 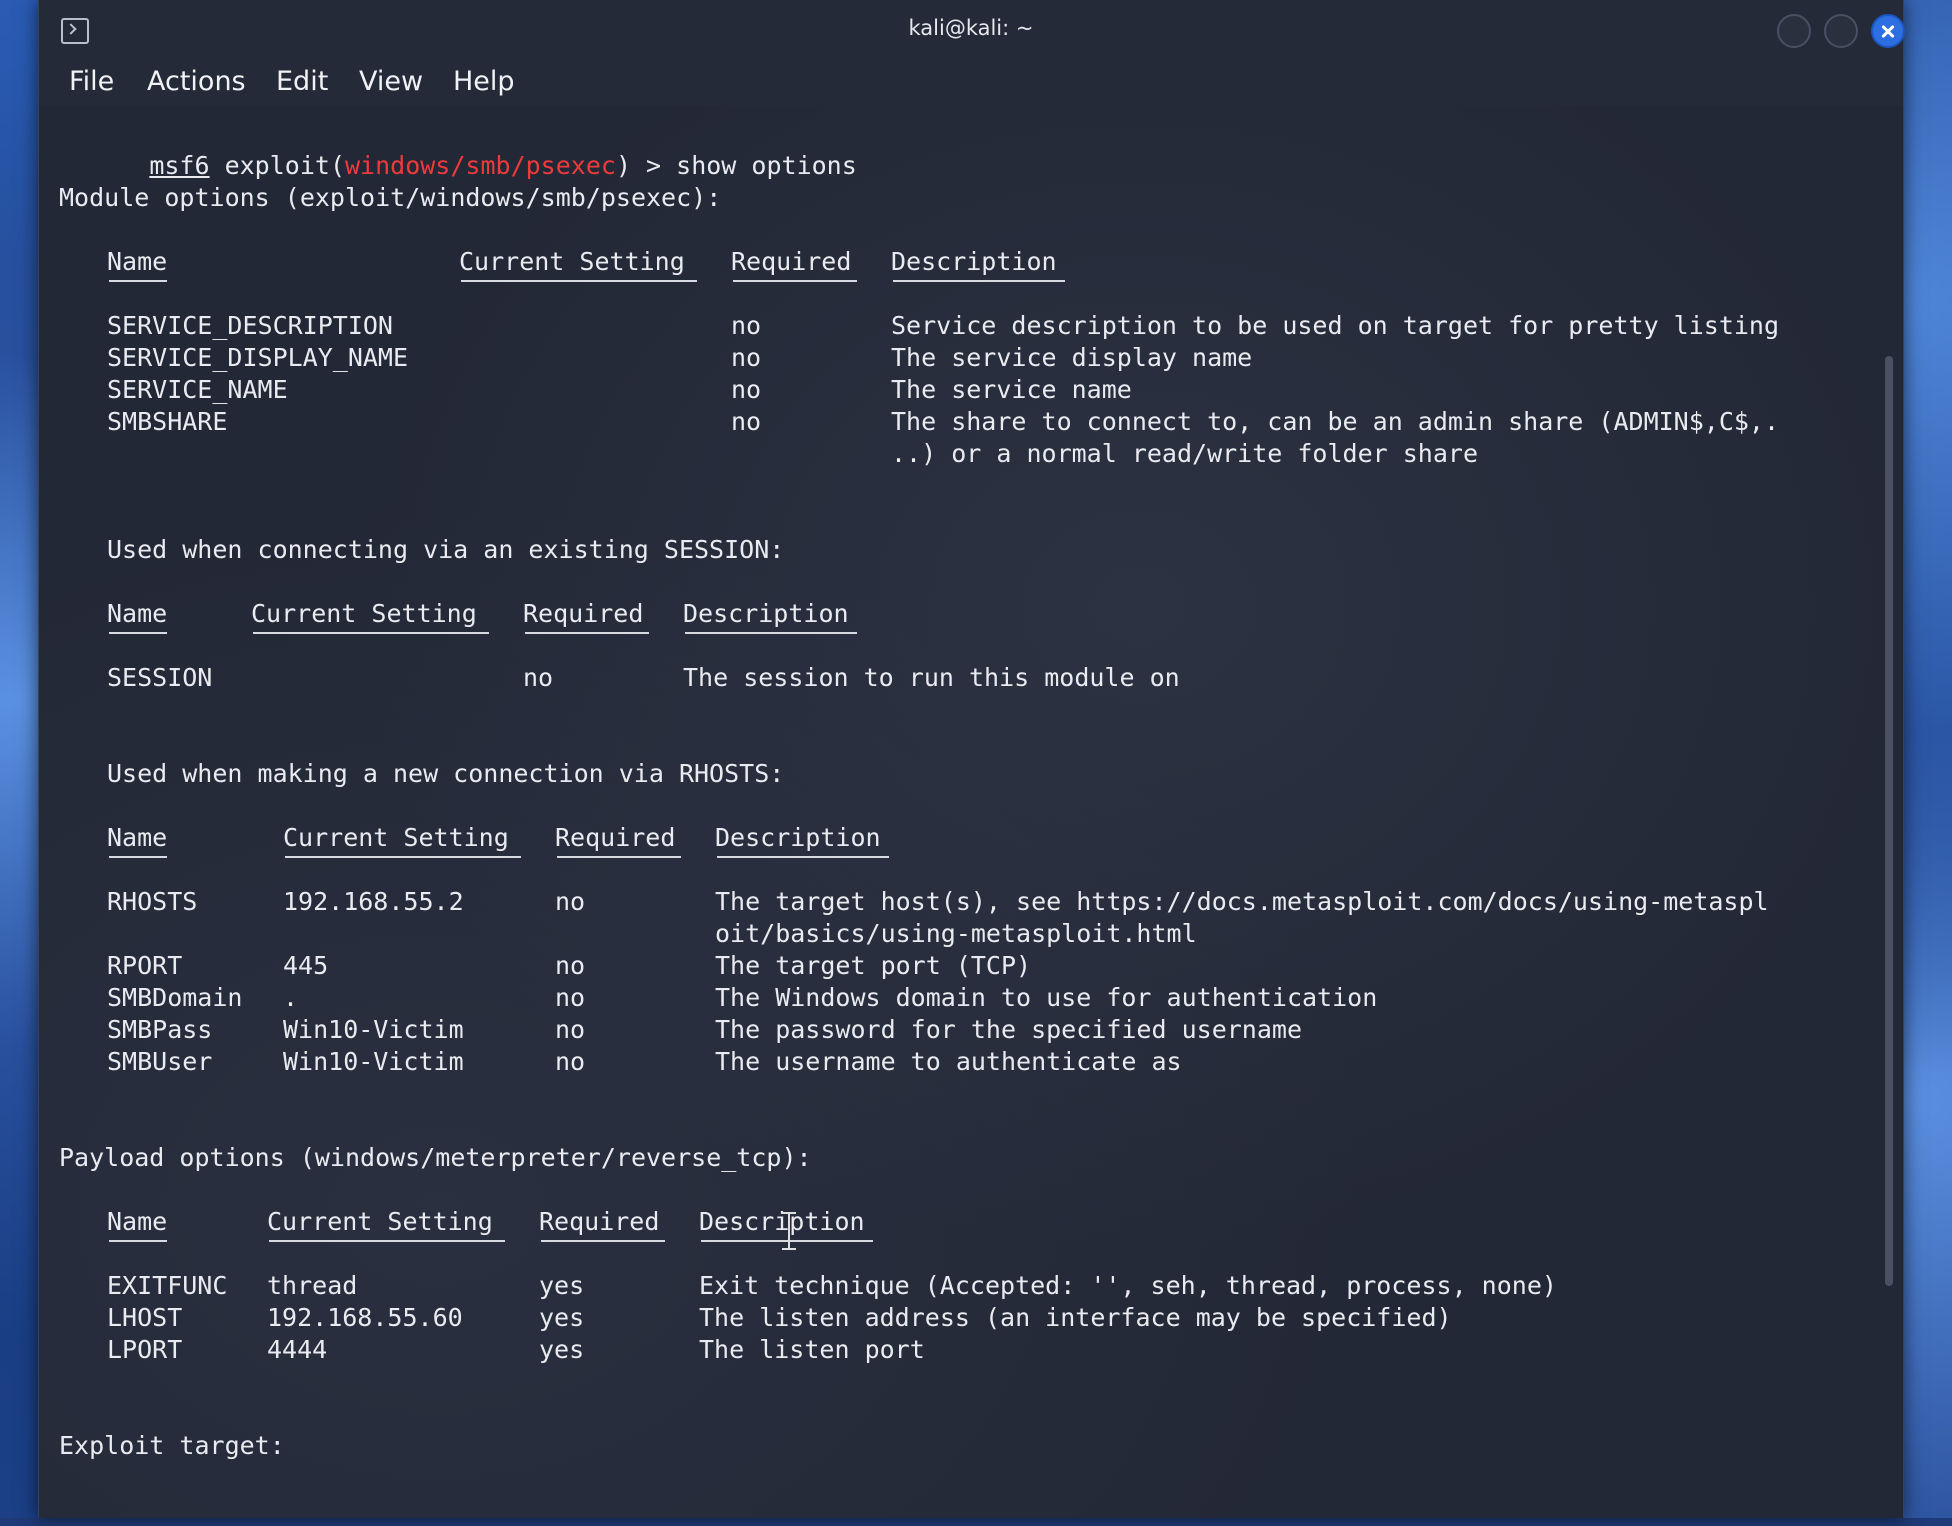 I want to click on close-button, so click(x=1888, y=31).